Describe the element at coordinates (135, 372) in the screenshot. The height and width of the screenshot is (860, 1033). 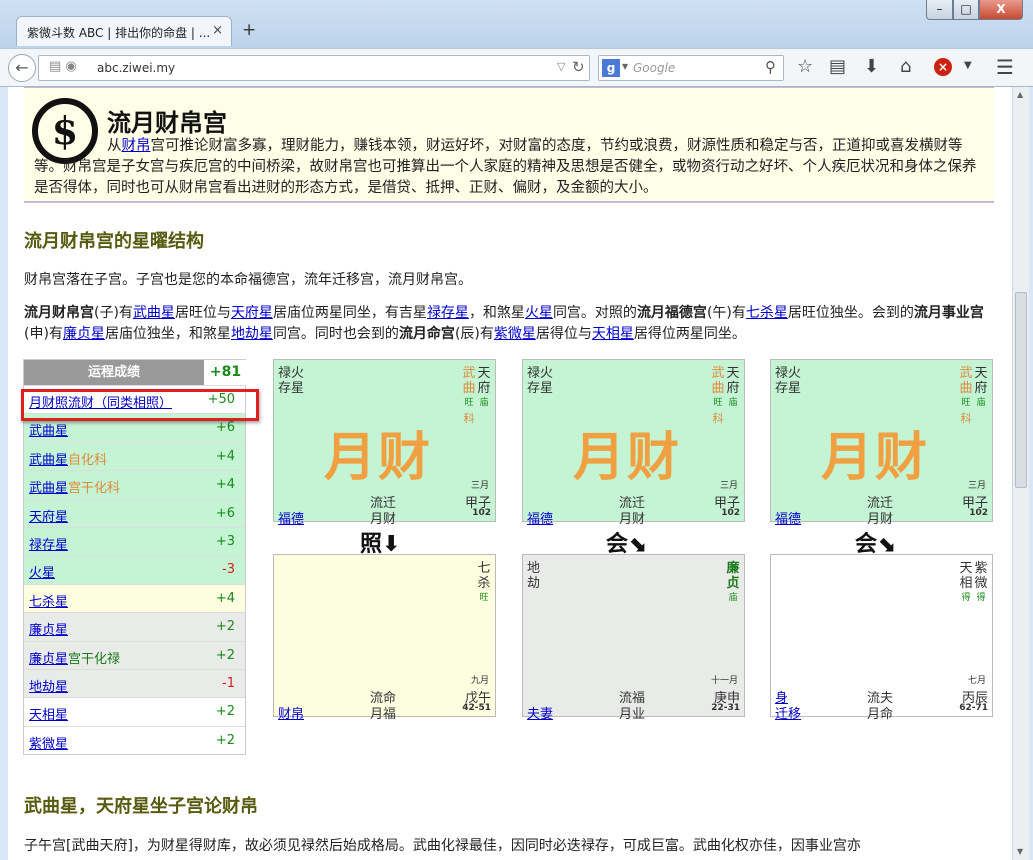
I see `score-header: 运程成绩 +81` at that location.